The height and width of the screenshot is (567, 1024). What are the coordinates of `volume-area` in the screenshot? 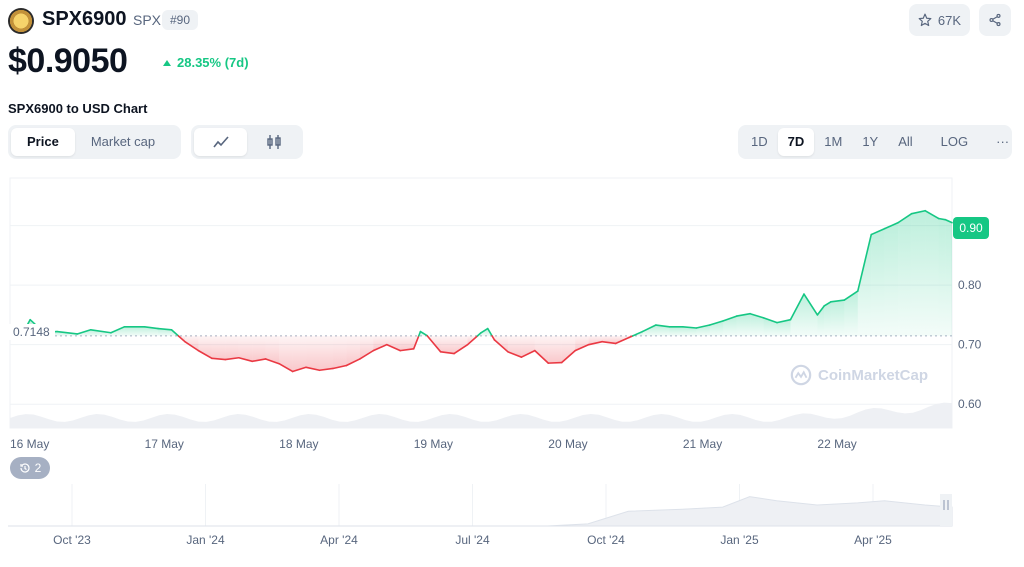 It's located at (481, 415).